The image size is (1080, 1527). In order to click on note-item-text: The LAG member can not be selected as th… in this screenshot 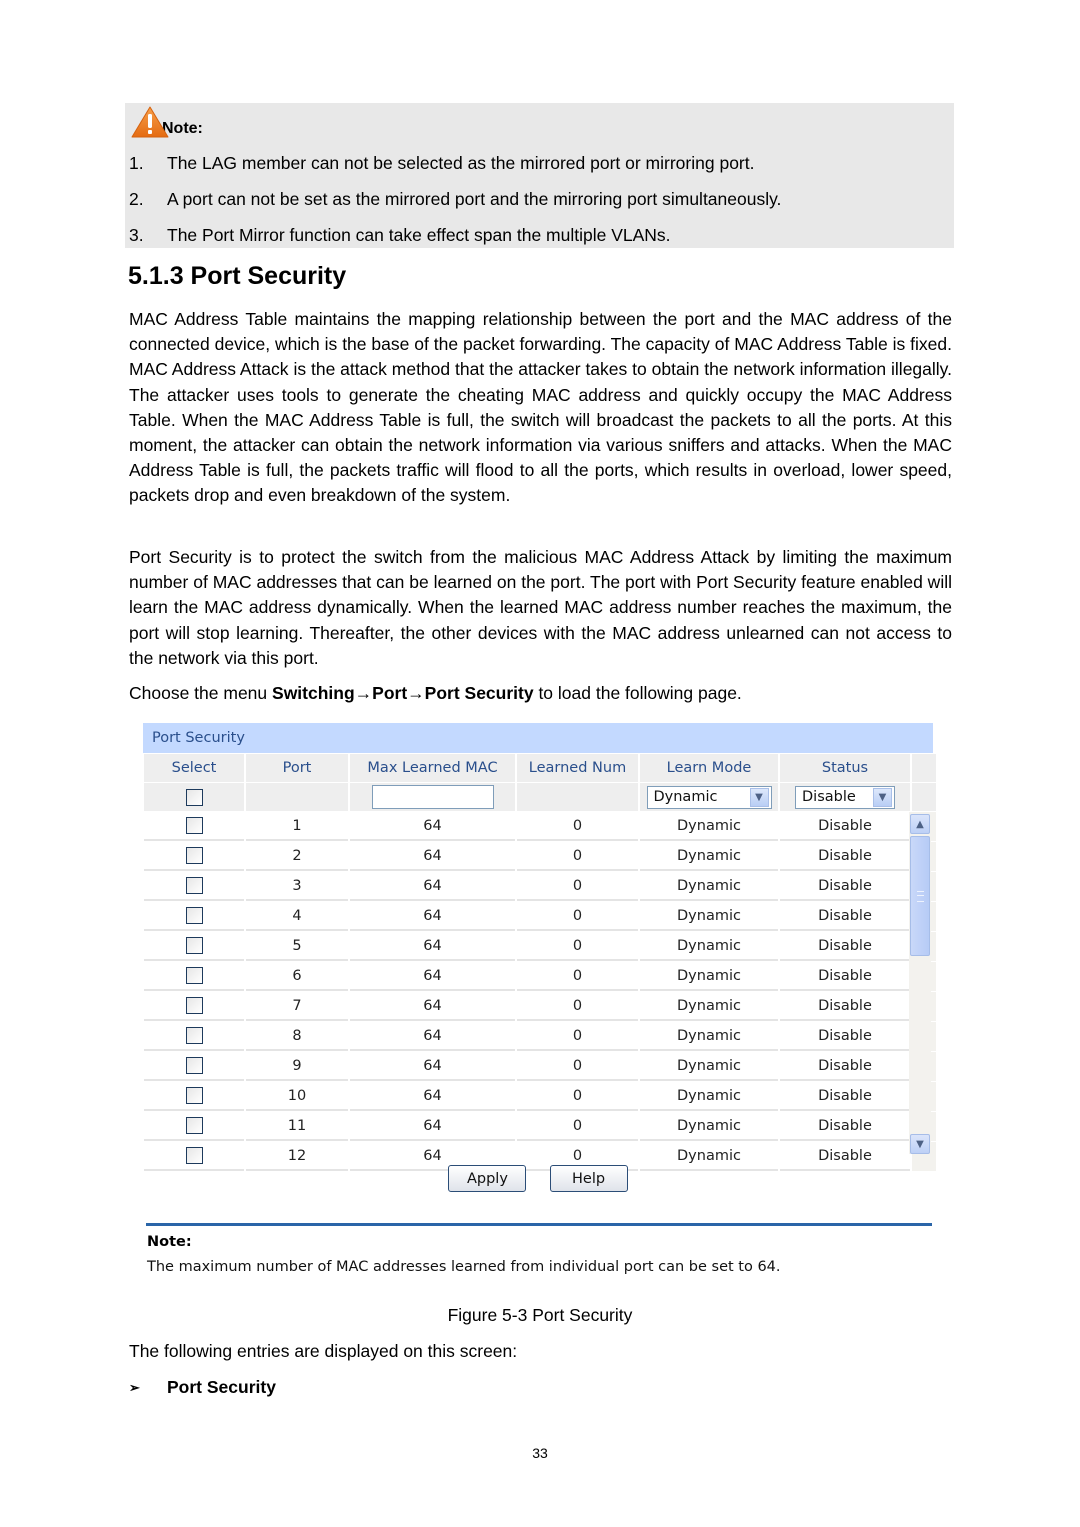, I will do `click(461, 163)`.